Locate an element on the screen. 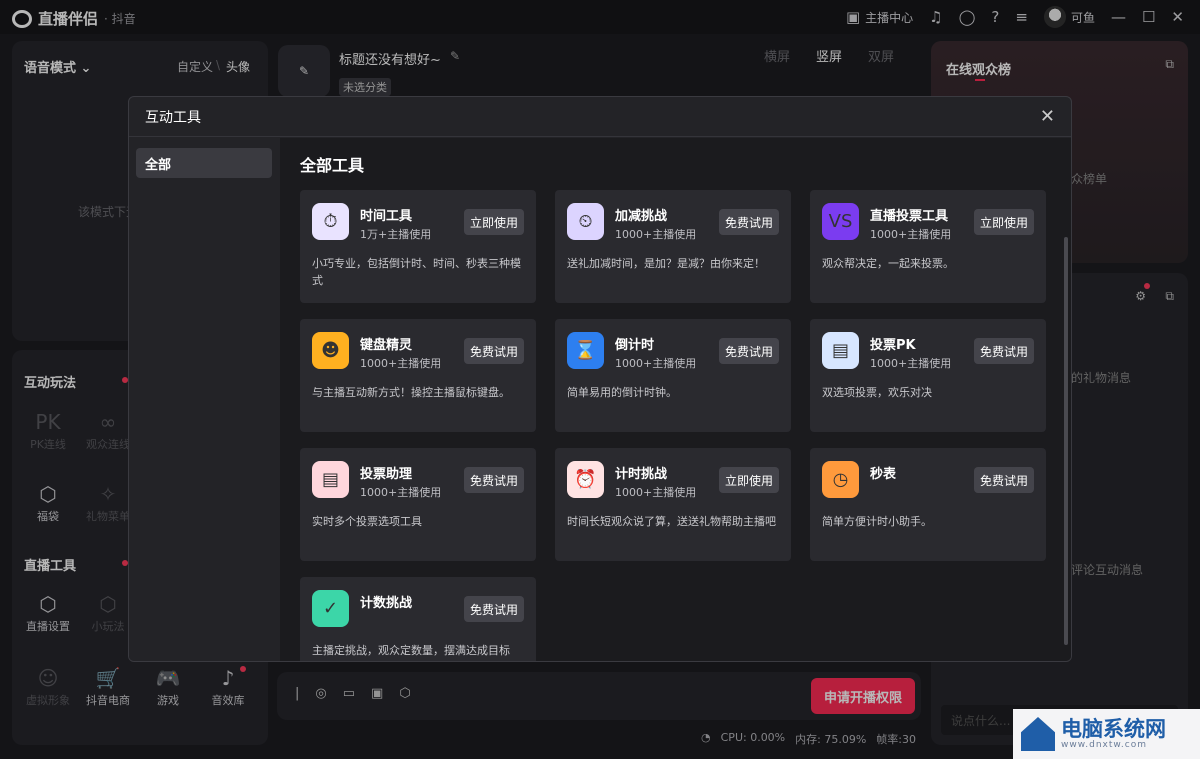  vote-pk-icon: ▤ is located at coordinates (840, 350).